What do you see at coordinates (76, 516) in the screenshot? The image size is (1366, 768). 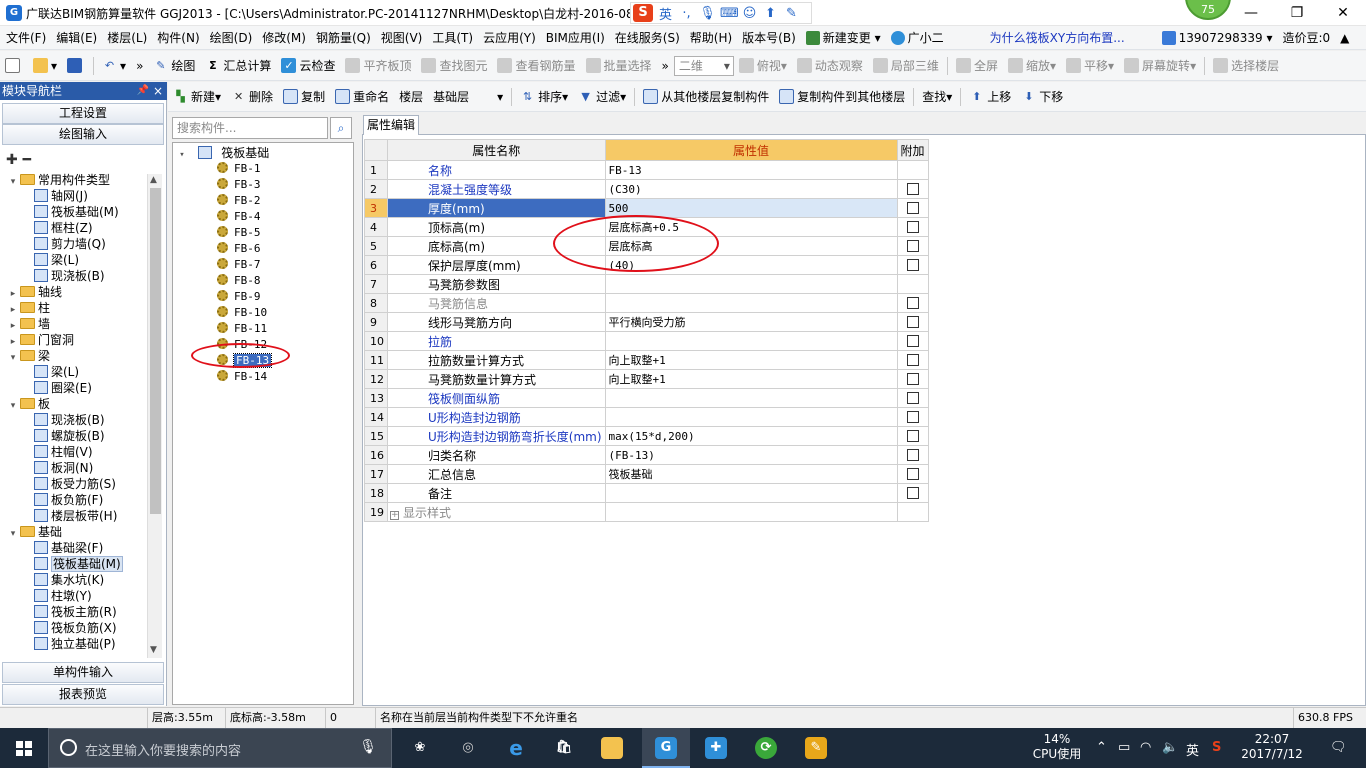 I see `nav-tree-item: 楼层板带(H)` at bounding box center [76, 516].